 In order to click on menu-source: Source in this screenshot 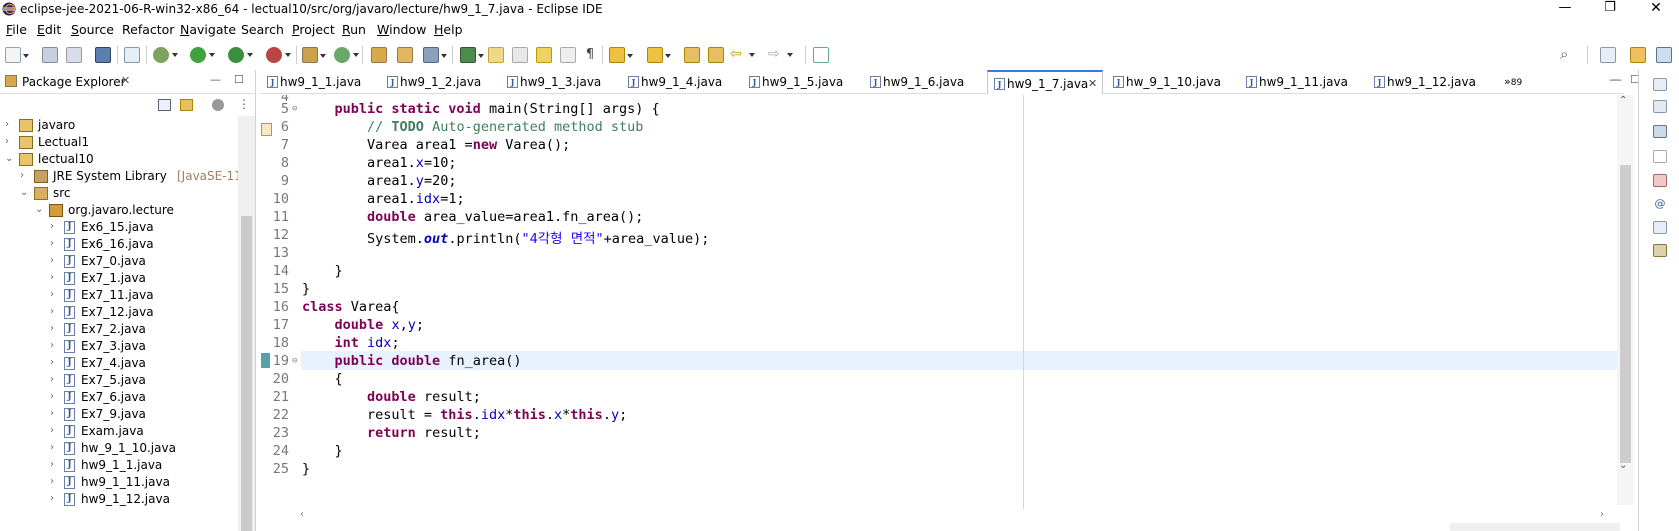, I will do `click(92, 29)`.